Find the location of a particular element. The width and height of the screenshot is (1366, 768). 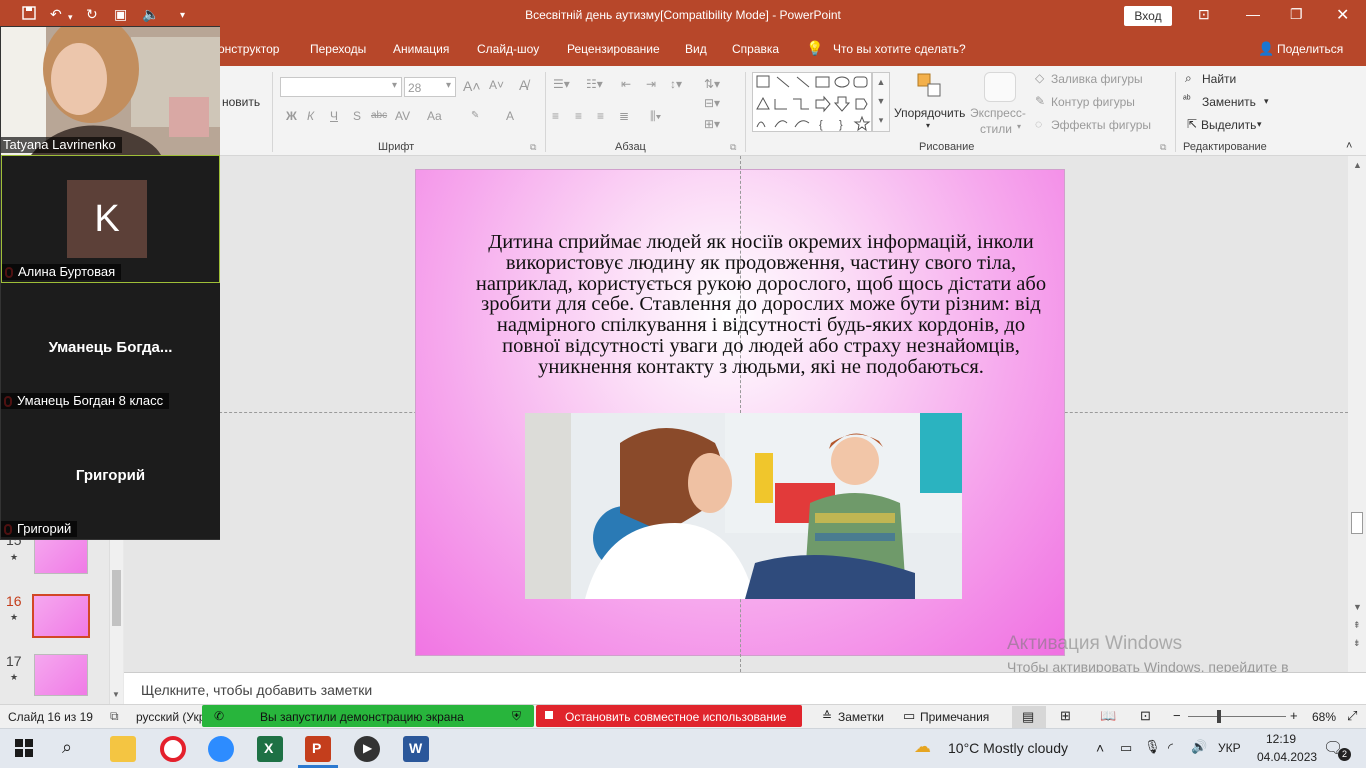

quick-styles-label: Экспресс- is located at coordinates (998, 113).